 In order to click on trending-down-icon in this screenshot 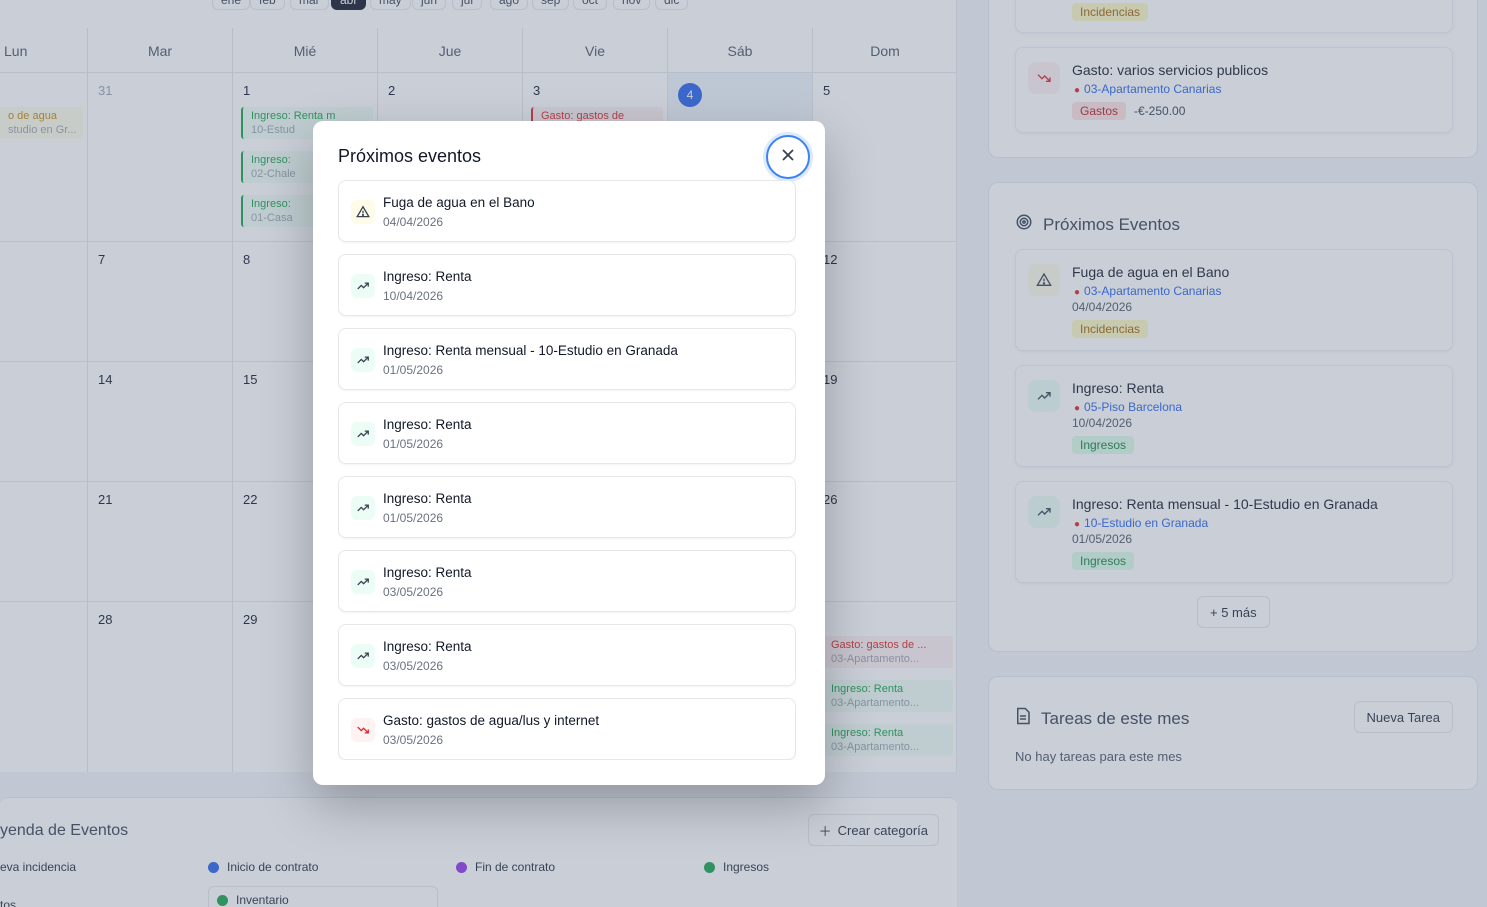, I will do `click(363, 730)`.